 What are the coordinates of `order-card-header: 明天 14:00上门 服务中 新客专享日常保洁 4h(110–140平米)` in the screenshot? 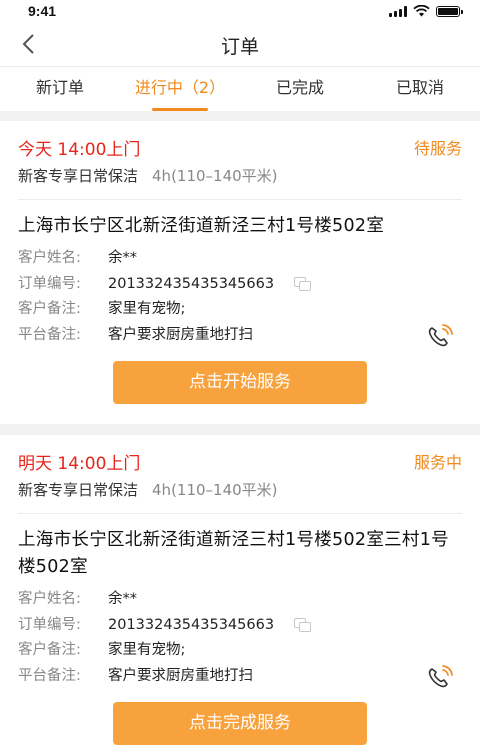 It's located at (240, 474).